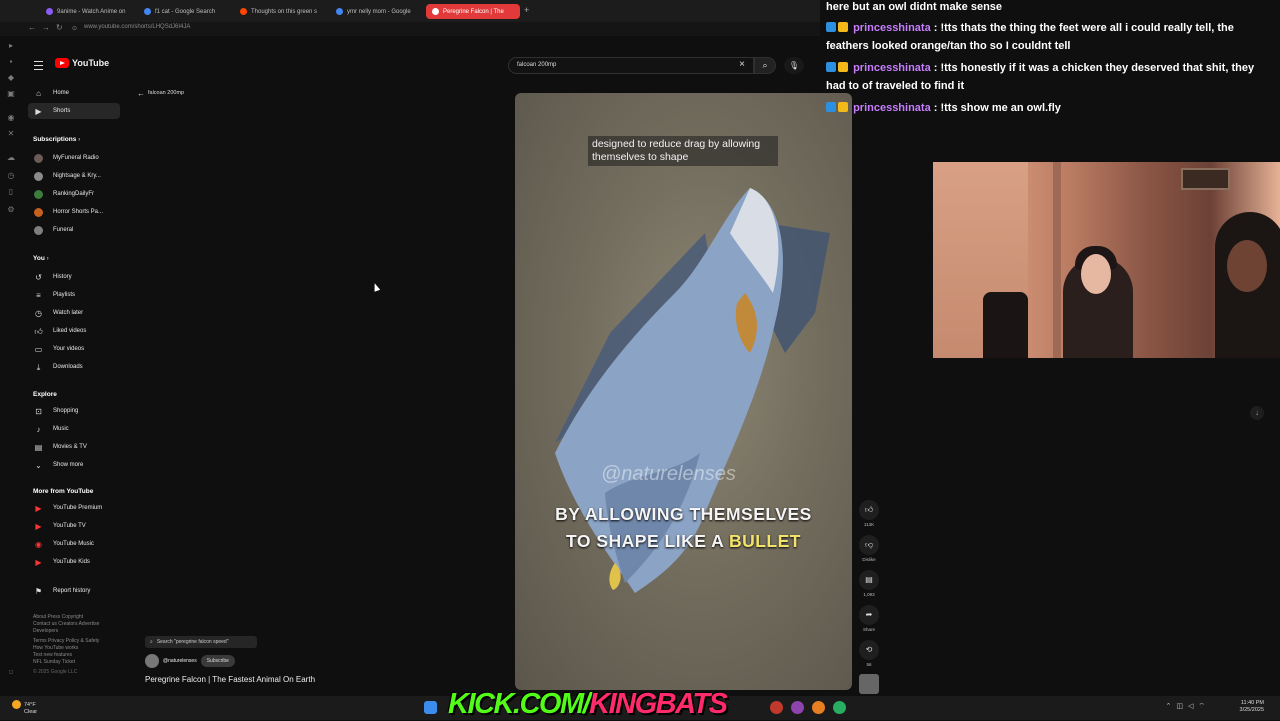 This screenshot has width=1280, height=721. Describe the element at coordinates (201, 642) in the screenshot. I see `related-search-chip: ⌕ Search "peregrine falcon speed"` at that location.